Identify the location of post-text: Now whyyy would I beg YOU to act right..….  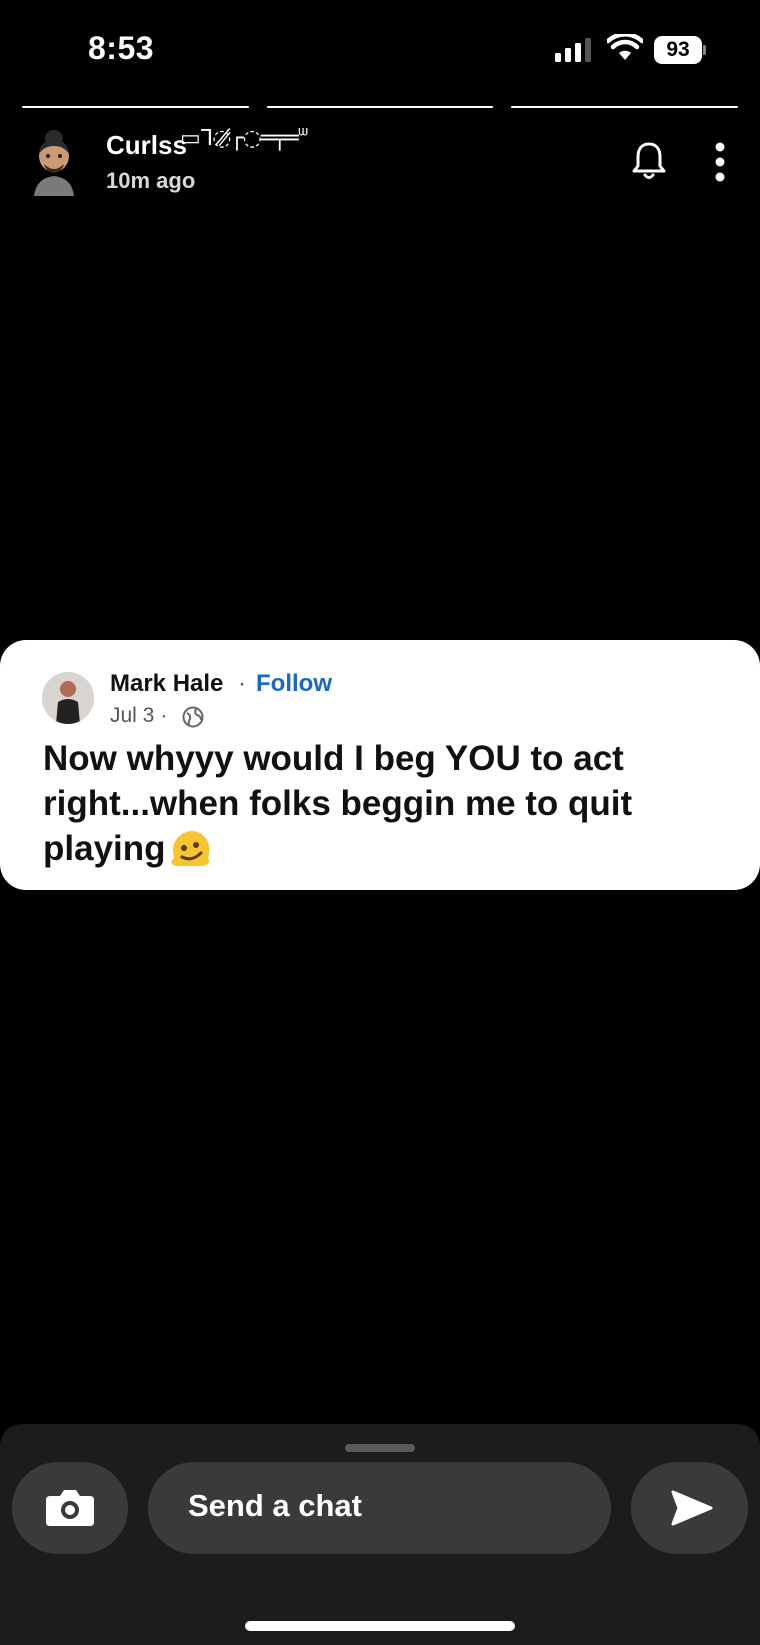
(383, 803).